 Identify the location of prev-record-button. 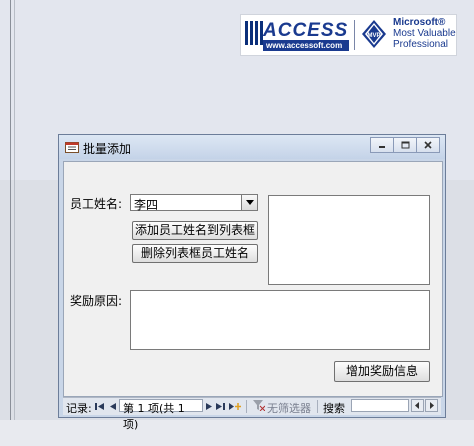
(112, 407).